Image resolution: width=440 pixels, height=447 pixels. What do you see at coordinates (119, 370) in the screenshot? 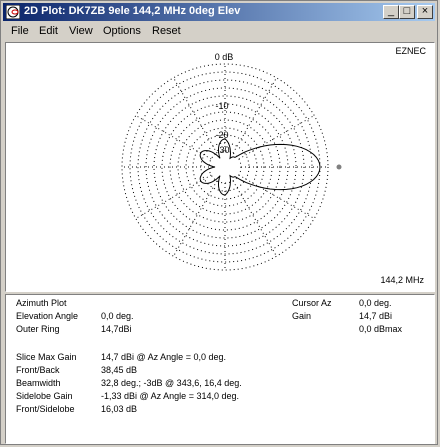
I see `front-back-value: 38,45 dB` at bounding box center [119, 370].